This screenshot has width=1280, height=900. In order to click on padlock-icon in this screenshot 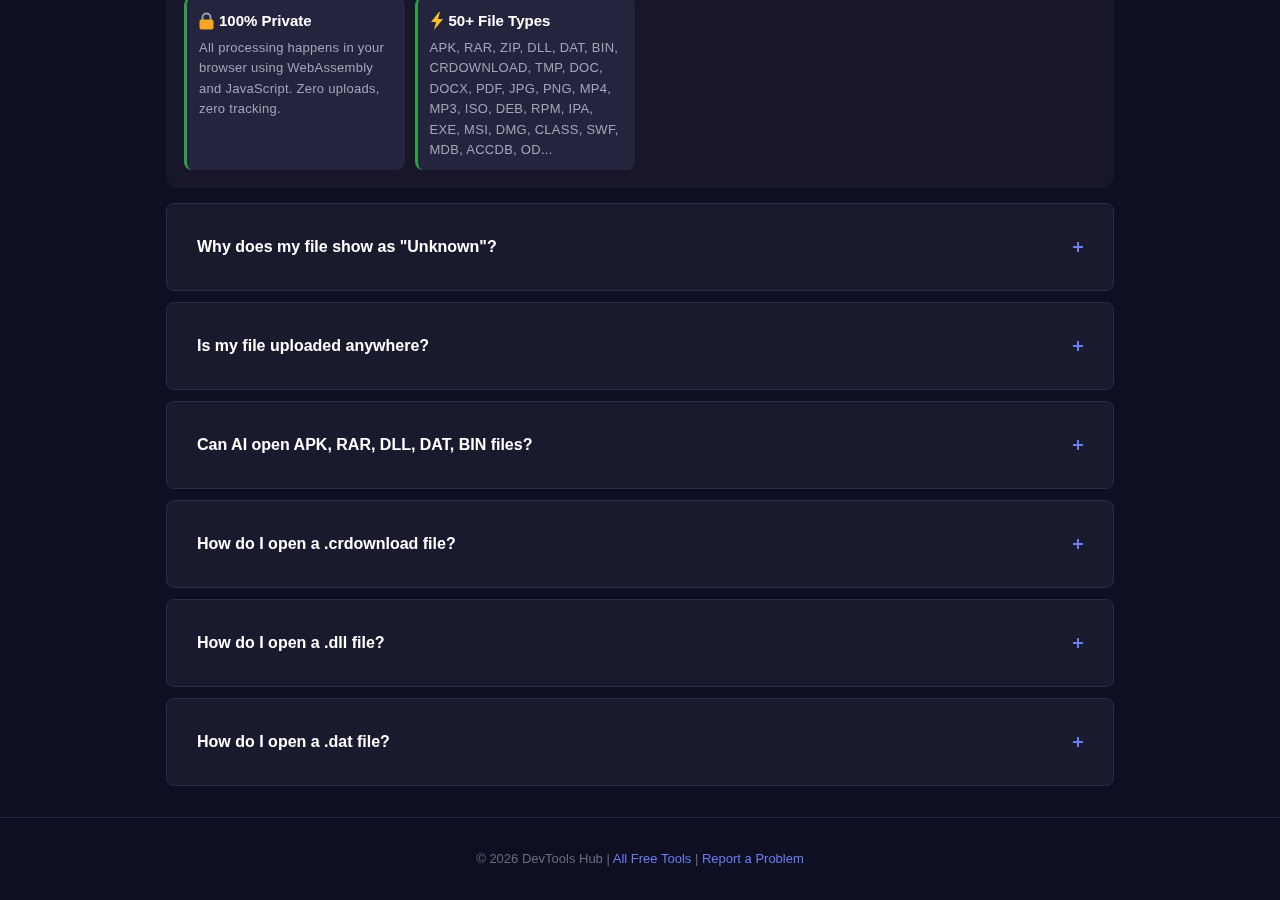, I will do `click(206, 21)`.